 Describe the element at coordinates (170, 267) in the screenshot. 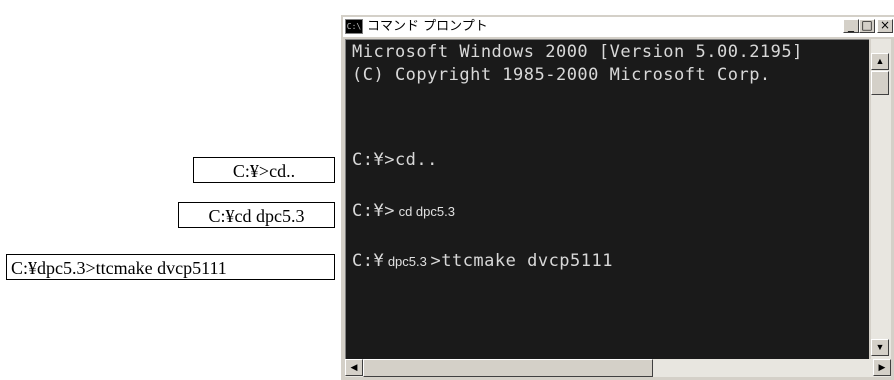

I see `callout-ttcmake: C:¥dpc5.3>ttcmake dvcp5111` at that location.